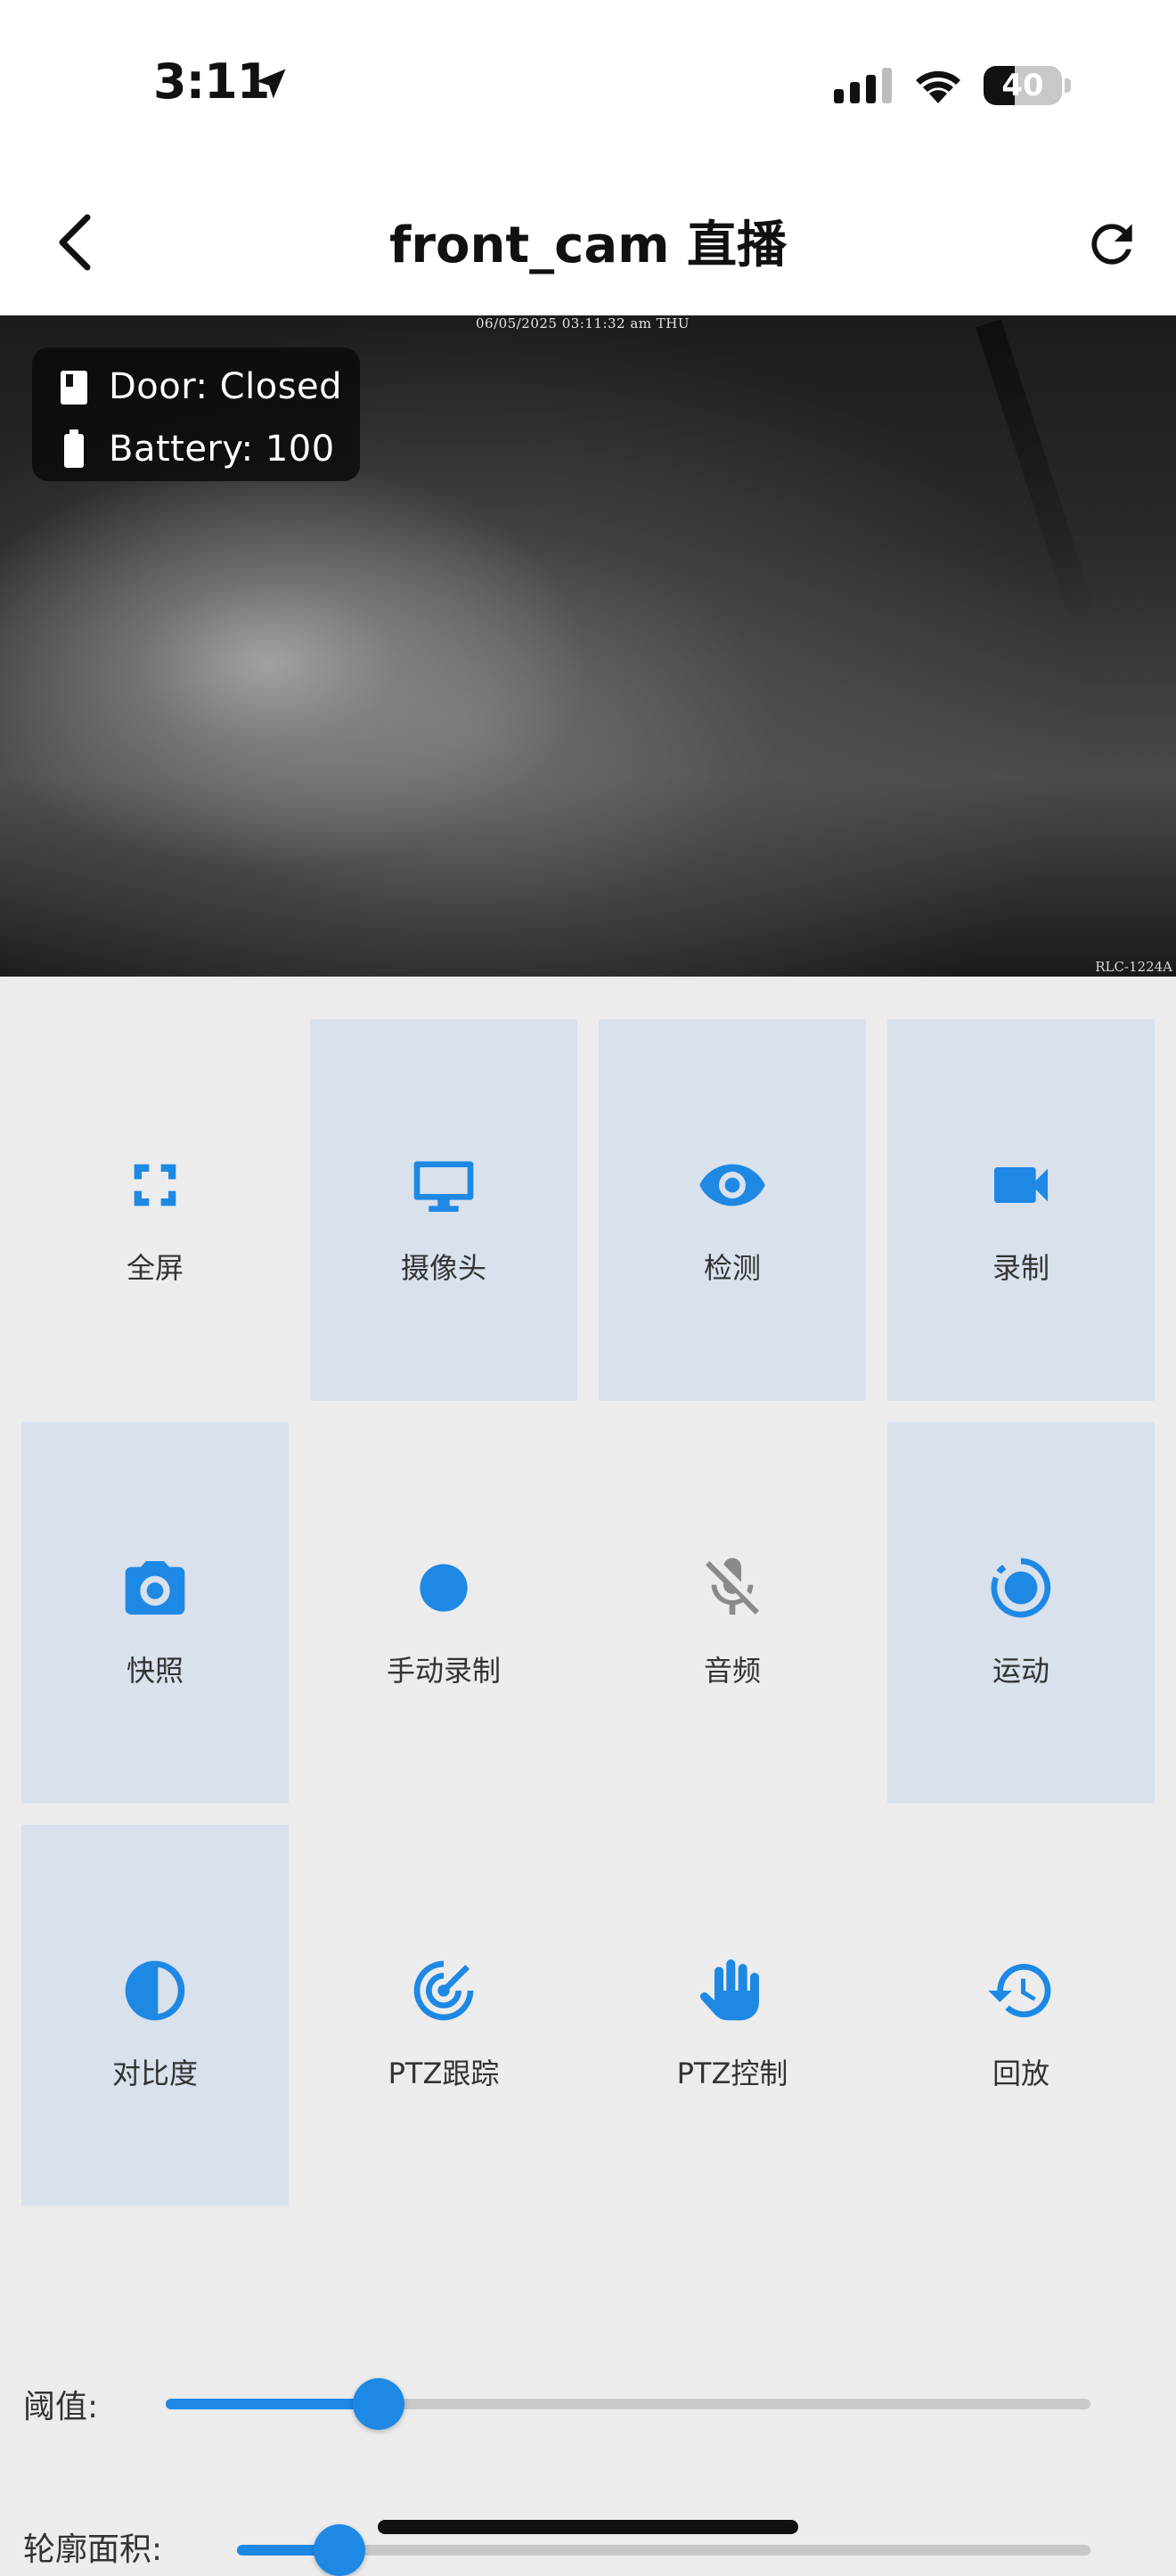  I want to click on contour-area-label: 轮廓面积:, so click(93, 2549).